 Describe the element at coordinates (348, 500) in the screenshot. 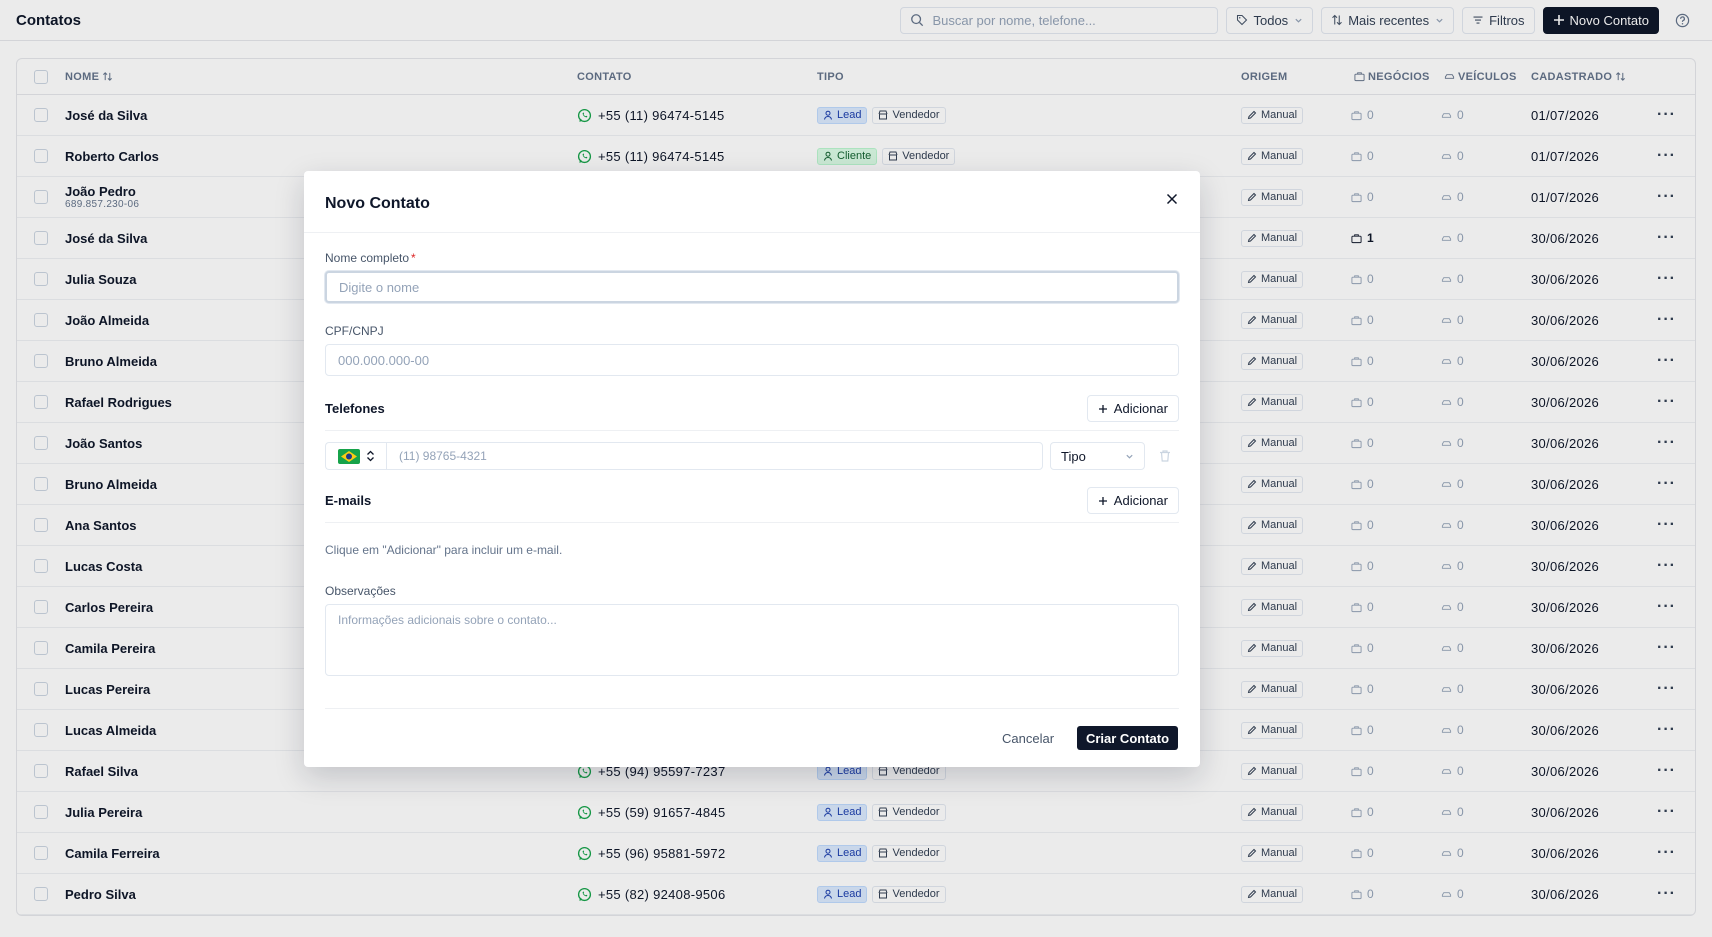

I see `emails-title: E-mails` at that location.